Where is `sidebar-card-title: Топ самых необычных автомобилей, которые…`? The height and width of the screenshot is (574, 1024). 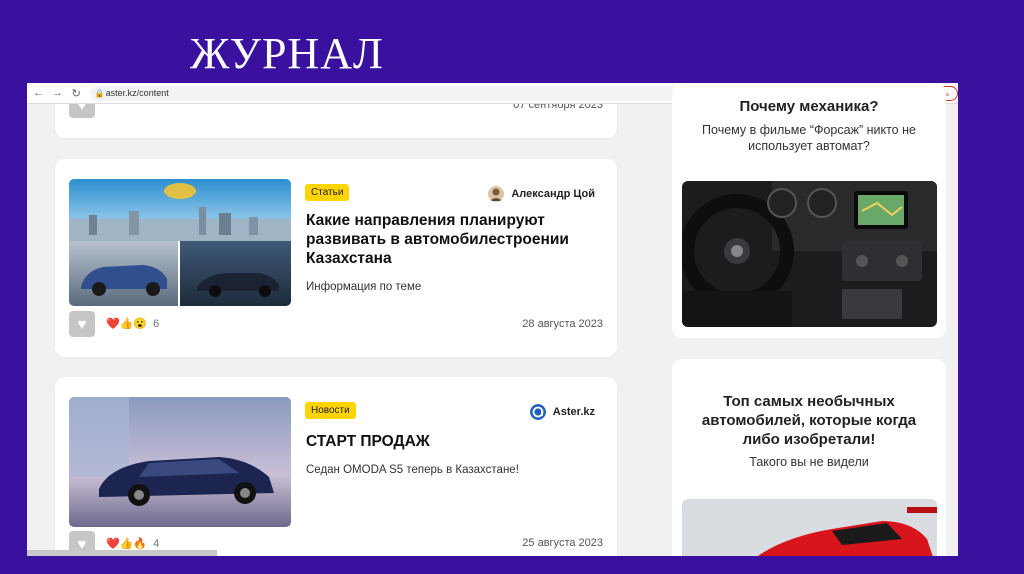 sidebar-card-title: Топ самых необычных автомобилей, которые… is located at coordinates (809, 420).